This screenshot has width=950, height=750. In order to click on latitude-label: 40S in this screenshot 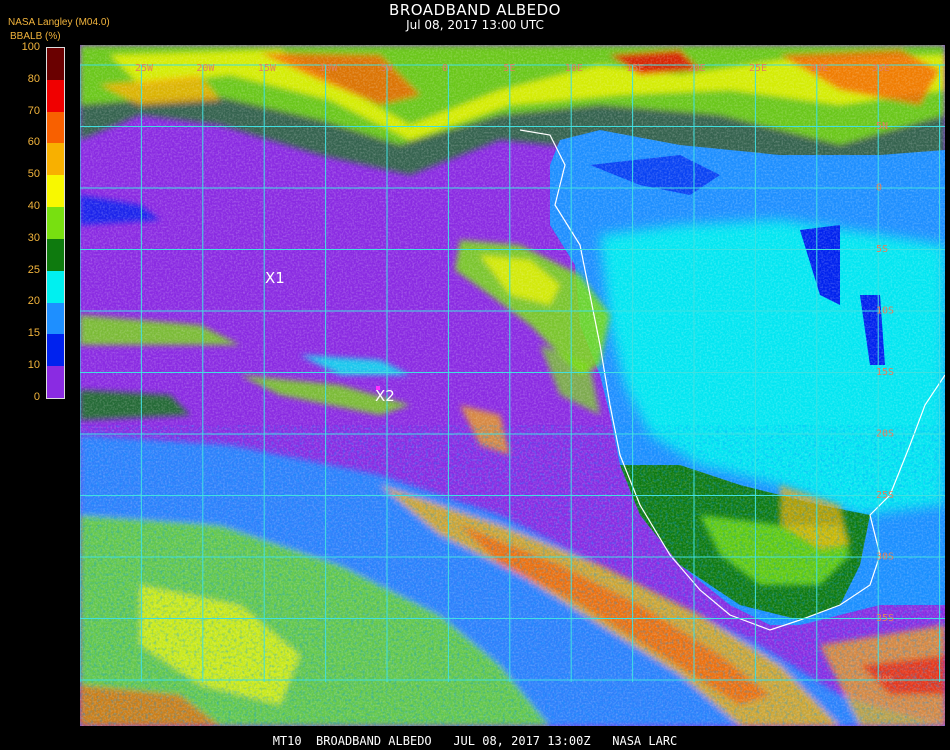, I will do `click(885, 680)`.